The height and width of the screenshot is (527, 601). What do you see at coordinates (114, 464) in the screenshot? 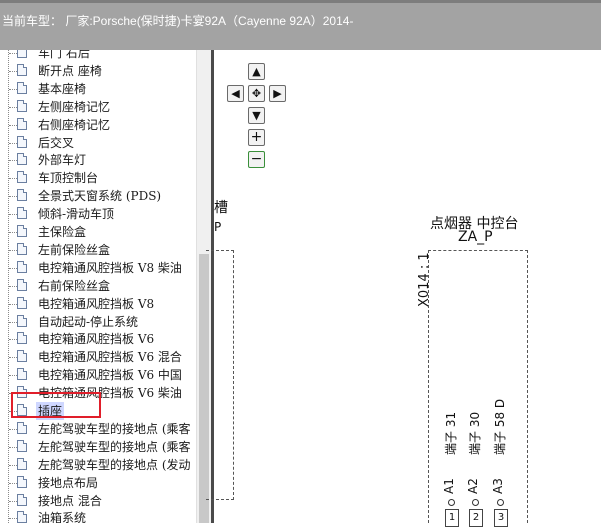
I see `tree-item-label: 左舵驾驶车型的接地点 (发动` at bounding box center [114, 464].